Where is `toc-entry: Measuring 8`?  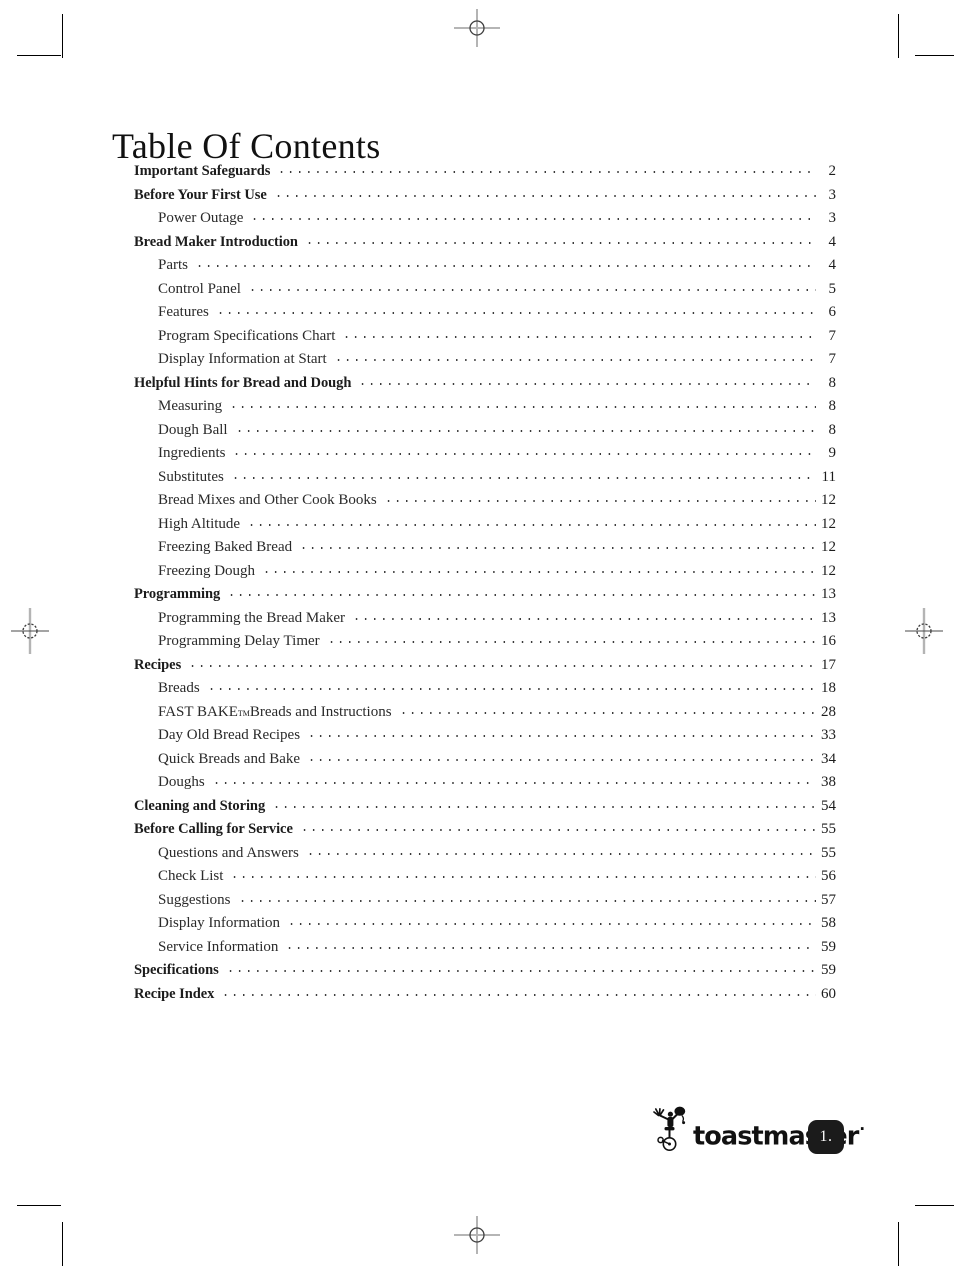 toc-entry: Measuring 8 is located at coordinates (485, 408).